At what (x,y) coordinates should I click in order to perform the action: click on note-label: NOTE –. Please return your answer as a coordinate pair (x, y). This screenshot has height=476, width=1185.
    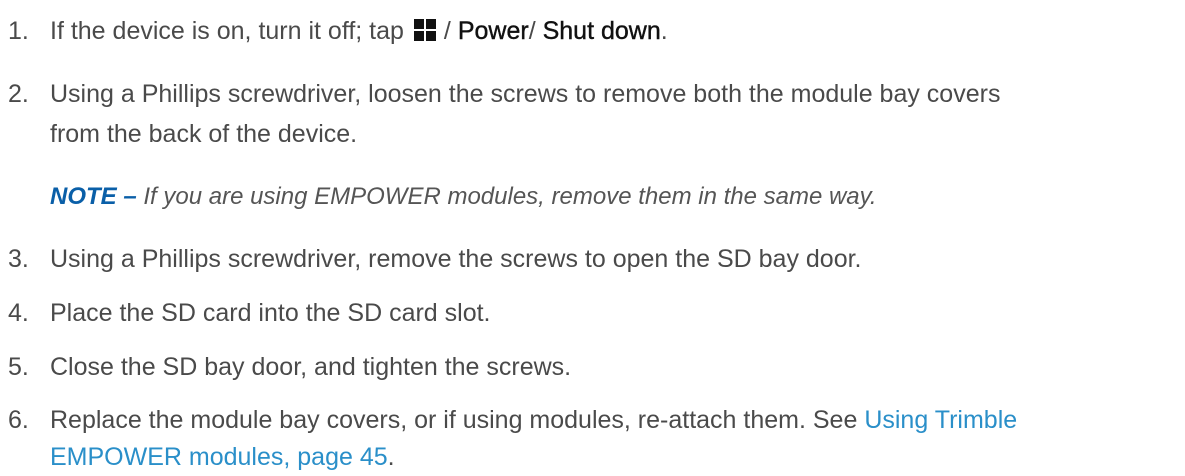
    Looking at the image, I should click on (93, 196).